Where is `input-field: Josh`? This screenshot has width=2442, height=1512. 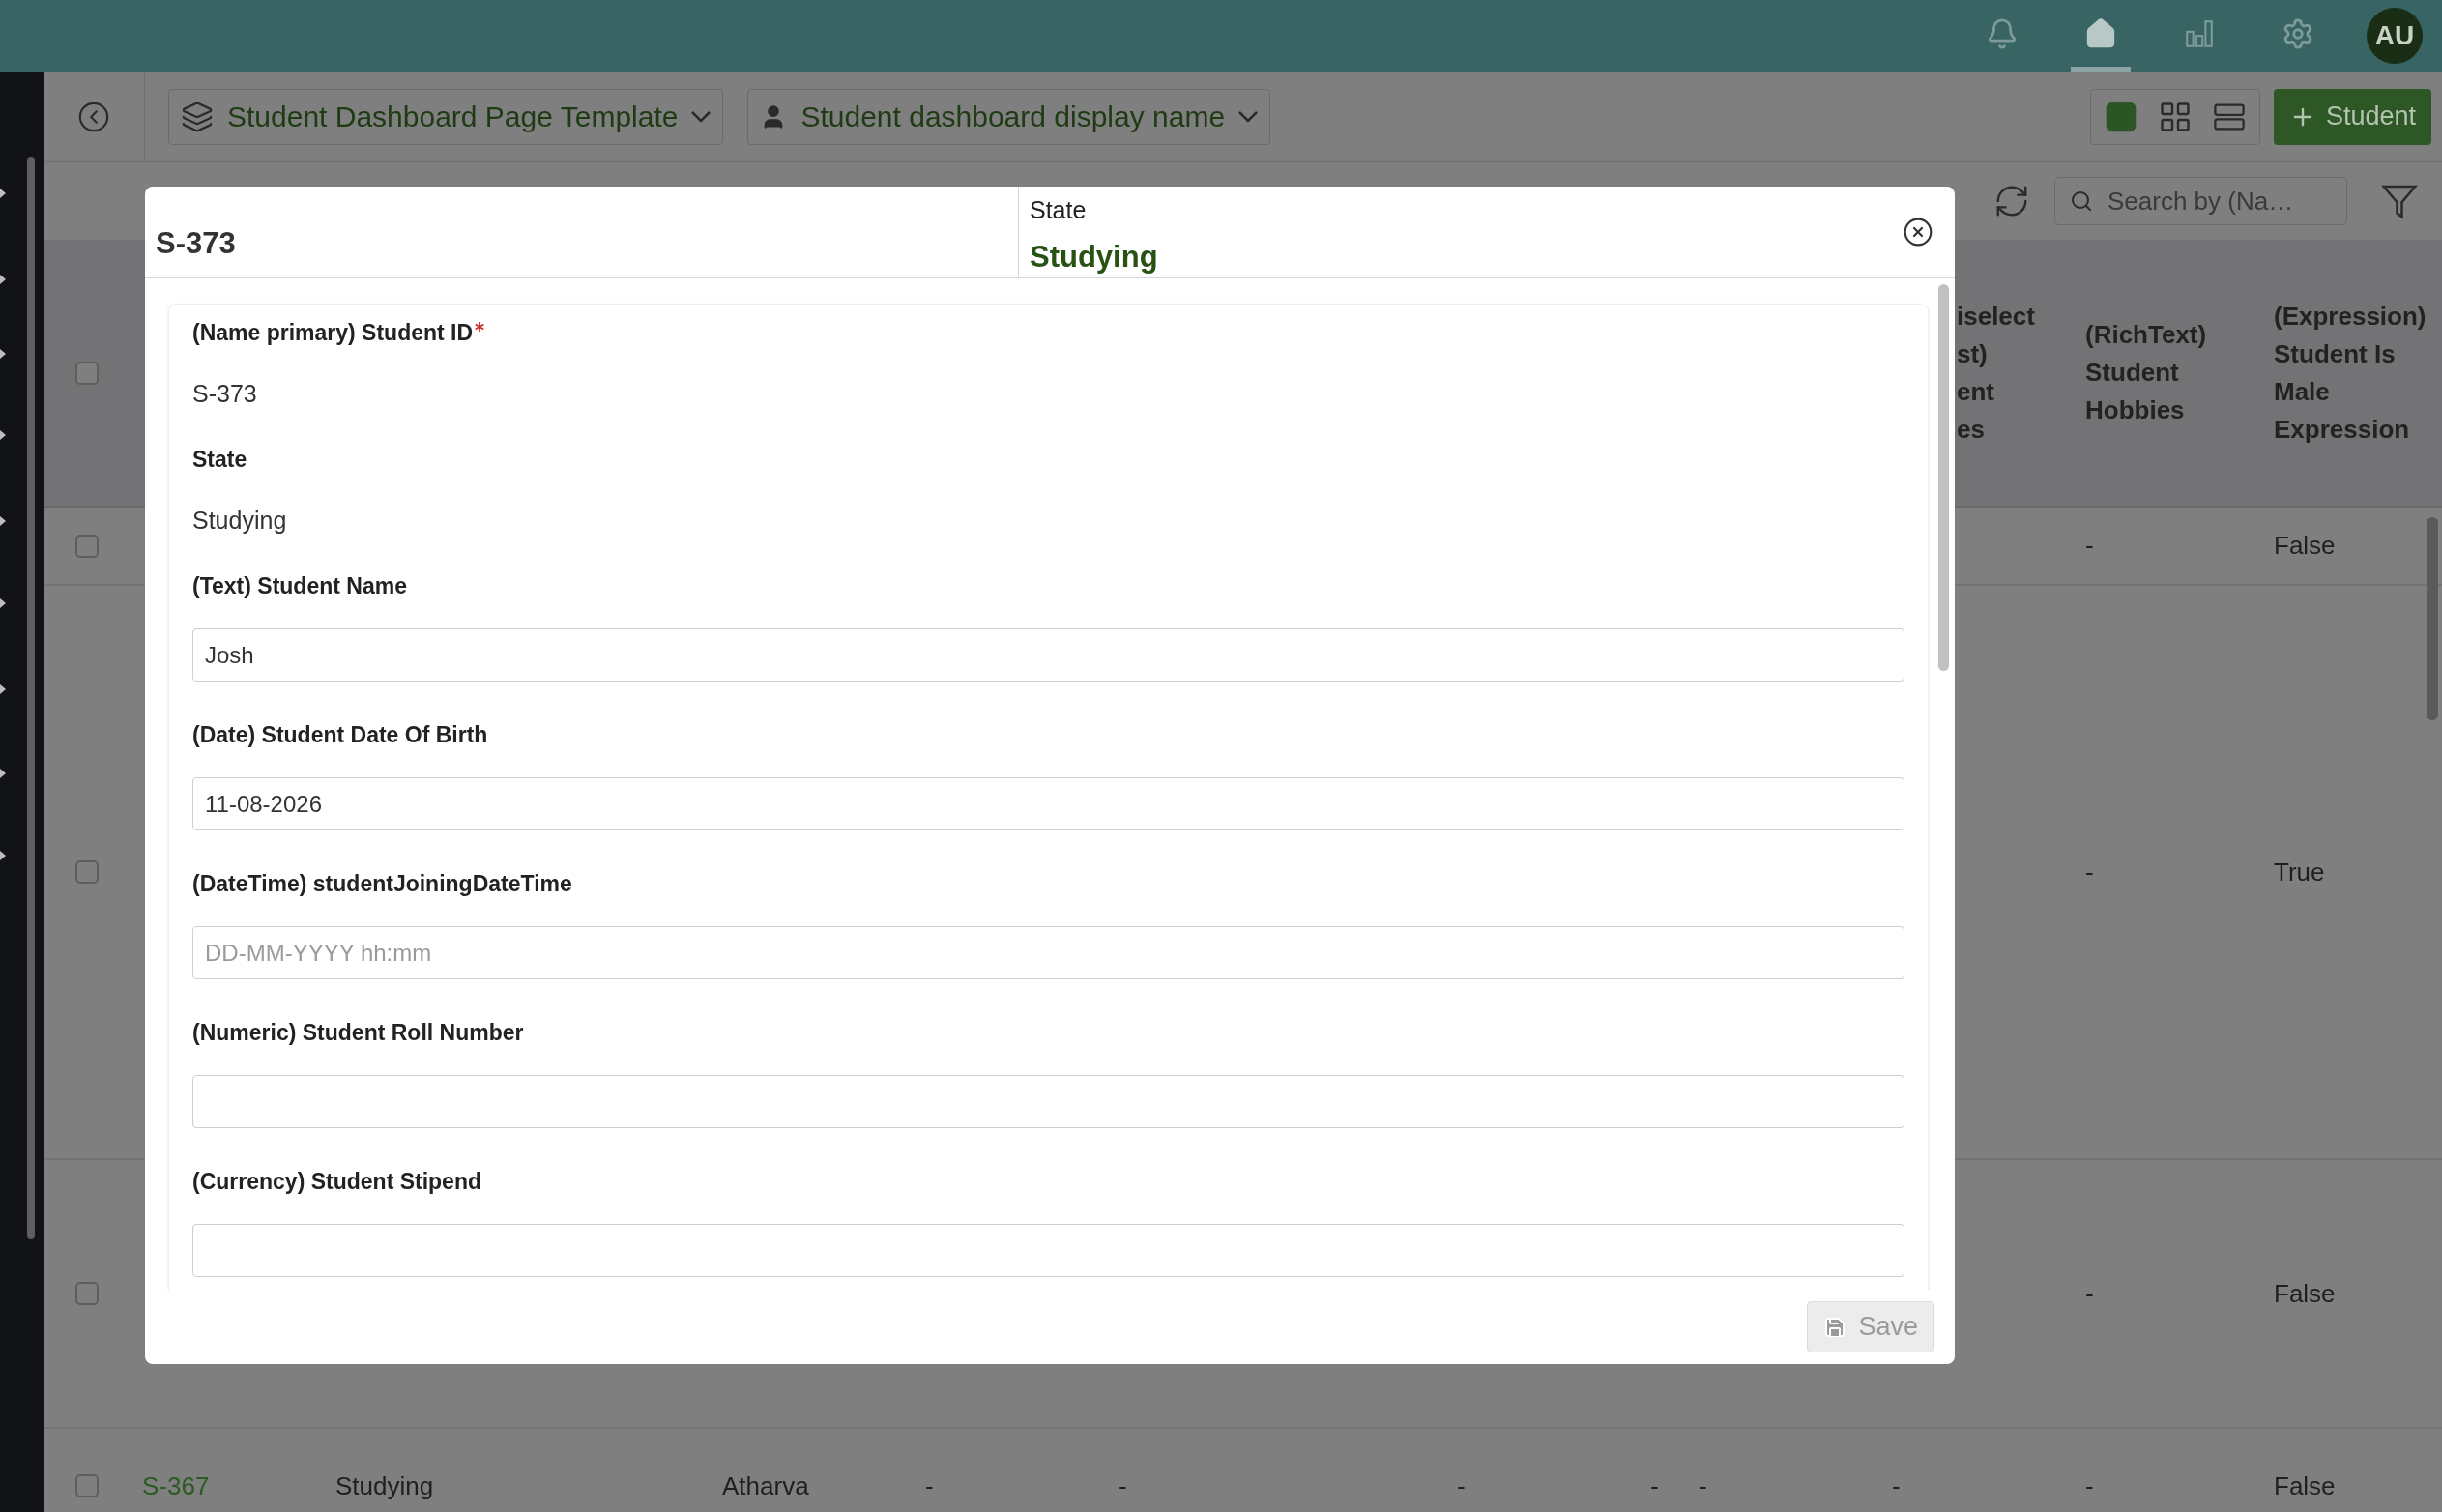 input-field: Josh is located at coordinates (1048, 655).